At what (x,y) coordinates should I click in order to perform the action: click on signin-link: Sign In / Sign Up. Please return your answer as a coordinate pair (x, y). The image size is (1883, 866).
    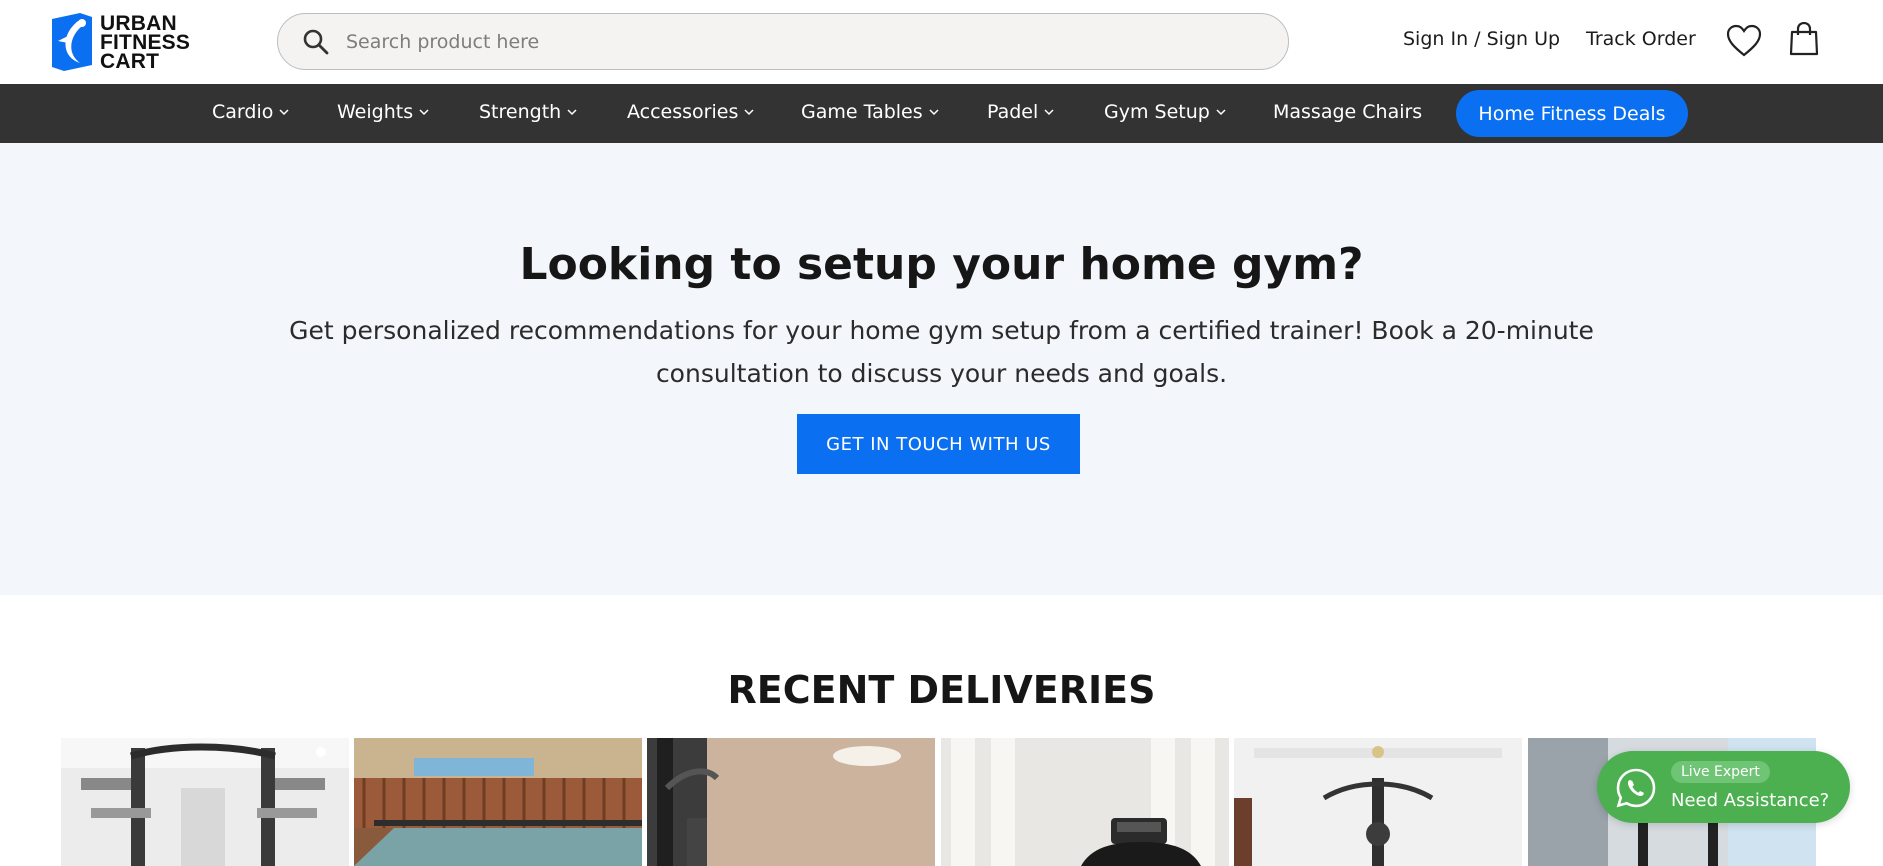
    Looking at the image, I should click on (1481, 39).